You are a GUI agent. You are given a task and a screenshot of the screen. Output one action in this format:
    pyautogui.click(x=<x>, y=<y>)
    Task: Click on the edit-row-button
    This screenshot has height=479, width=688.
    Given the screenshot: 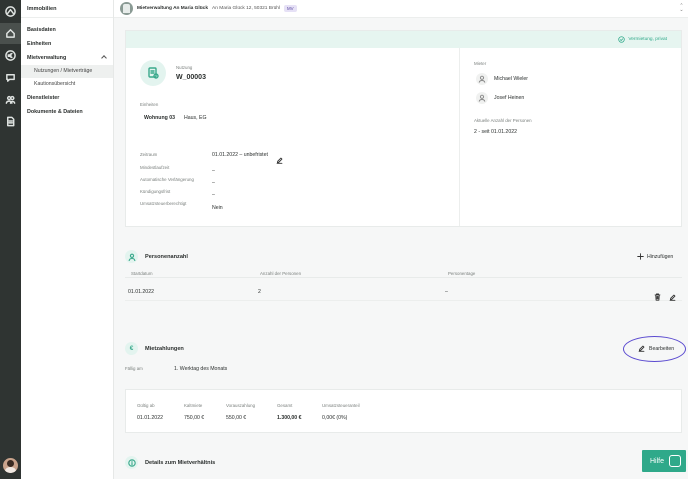 What is the action you would take?
    pyautogui.click(x=672, y=297)
    